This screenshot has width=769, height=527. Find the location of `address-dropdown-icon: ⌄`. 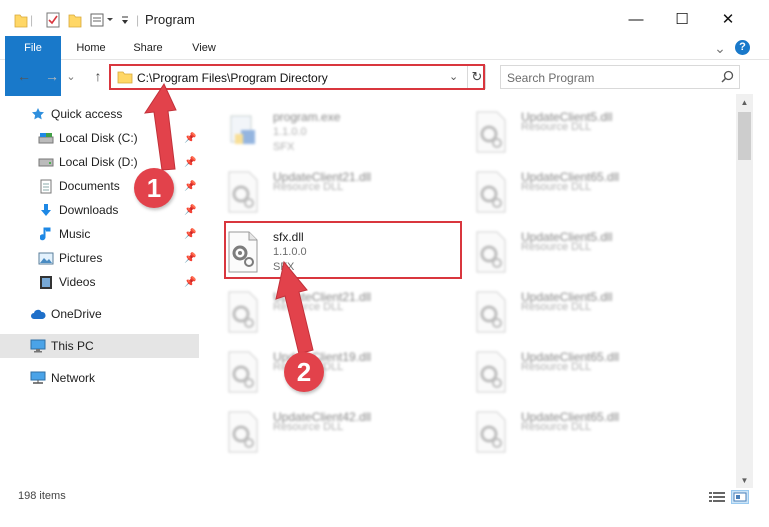

address-dropdown-icon: ⌄ is located at coordinates (453, 76).